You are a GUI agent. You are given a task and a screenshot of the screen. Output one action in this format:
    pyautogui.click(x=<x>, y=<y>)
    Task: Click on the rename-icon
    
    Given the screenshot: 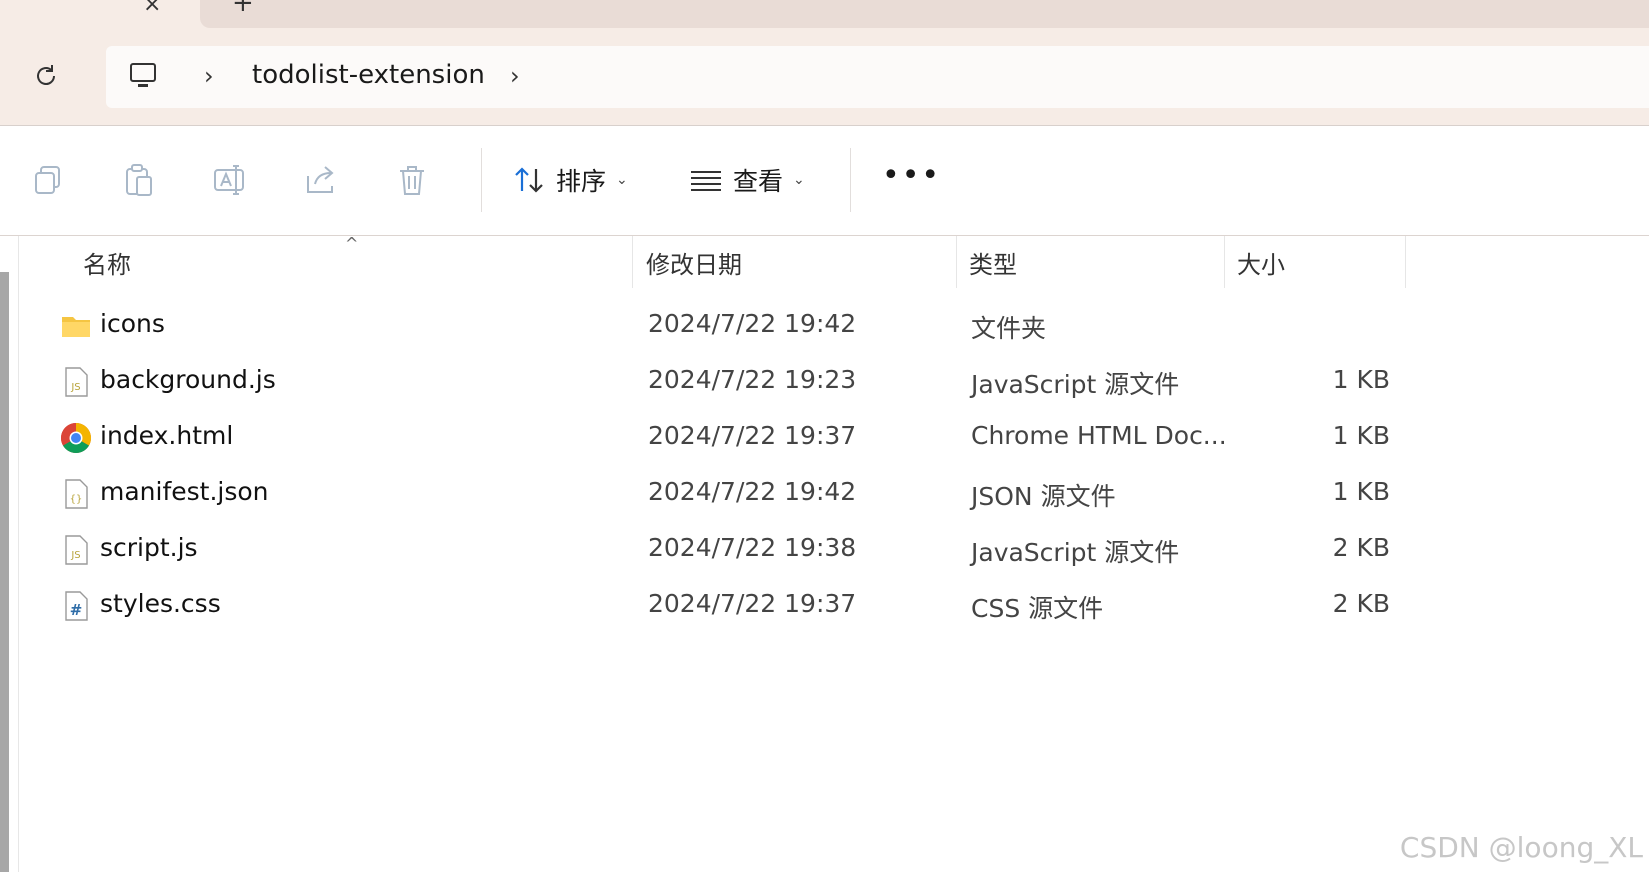 What is the action you would take?
    pyautogui.click(x=230, y=180)
    